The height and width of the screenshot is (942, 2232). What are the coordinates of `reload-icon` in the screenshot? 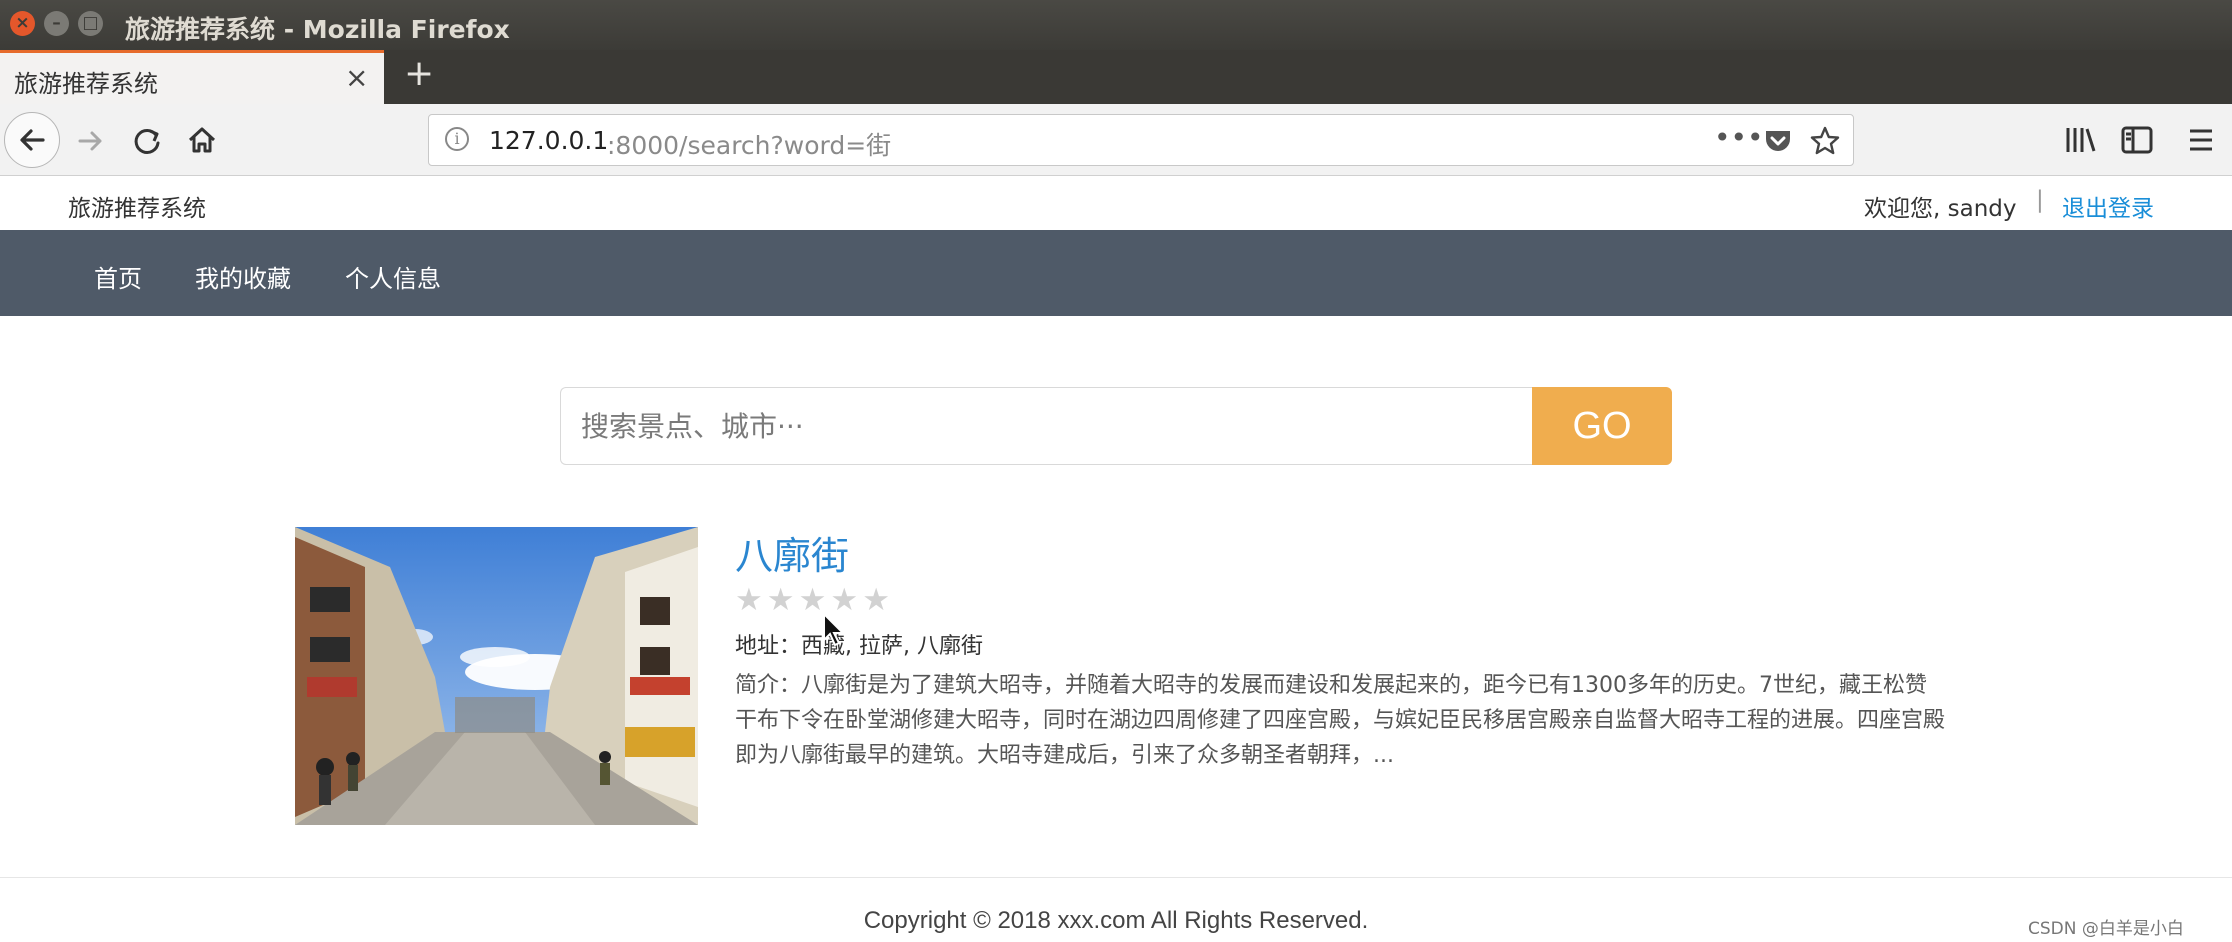 It's located at (147, 141).